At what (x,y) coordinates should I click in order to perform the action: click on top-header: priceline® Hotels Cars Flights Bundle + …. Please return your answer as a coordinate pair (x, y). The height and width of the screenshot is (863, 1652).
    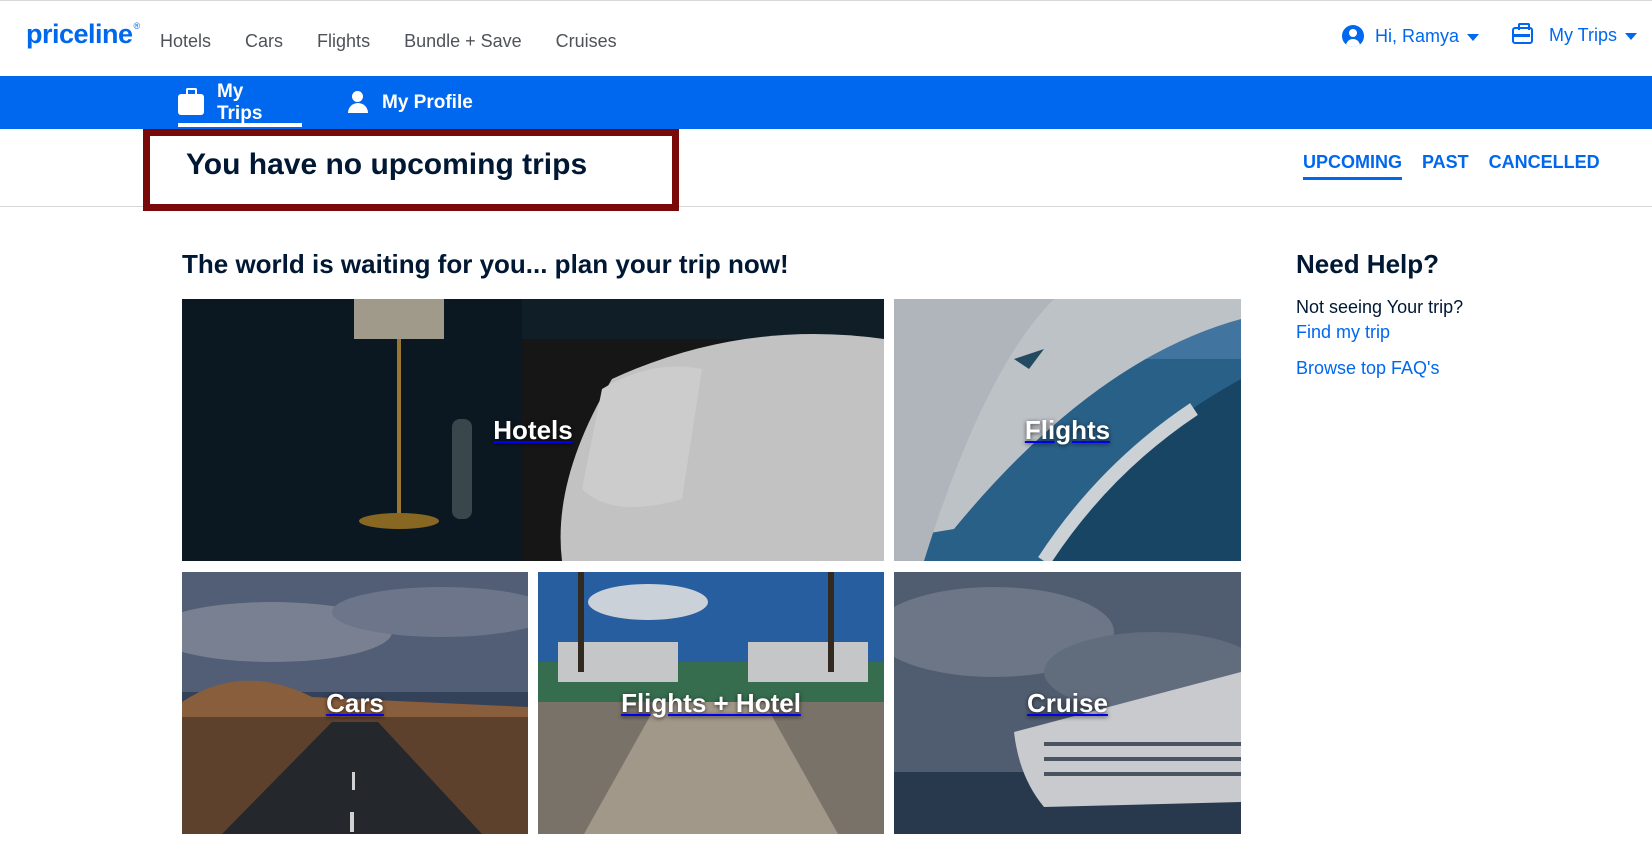
    Looking at the image, I should click on (826, 38).